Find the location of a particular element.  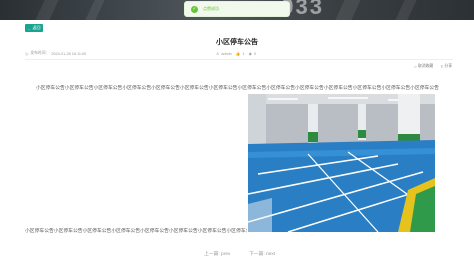

arrow-left-icon: ← is located at coordinates (29, 28).